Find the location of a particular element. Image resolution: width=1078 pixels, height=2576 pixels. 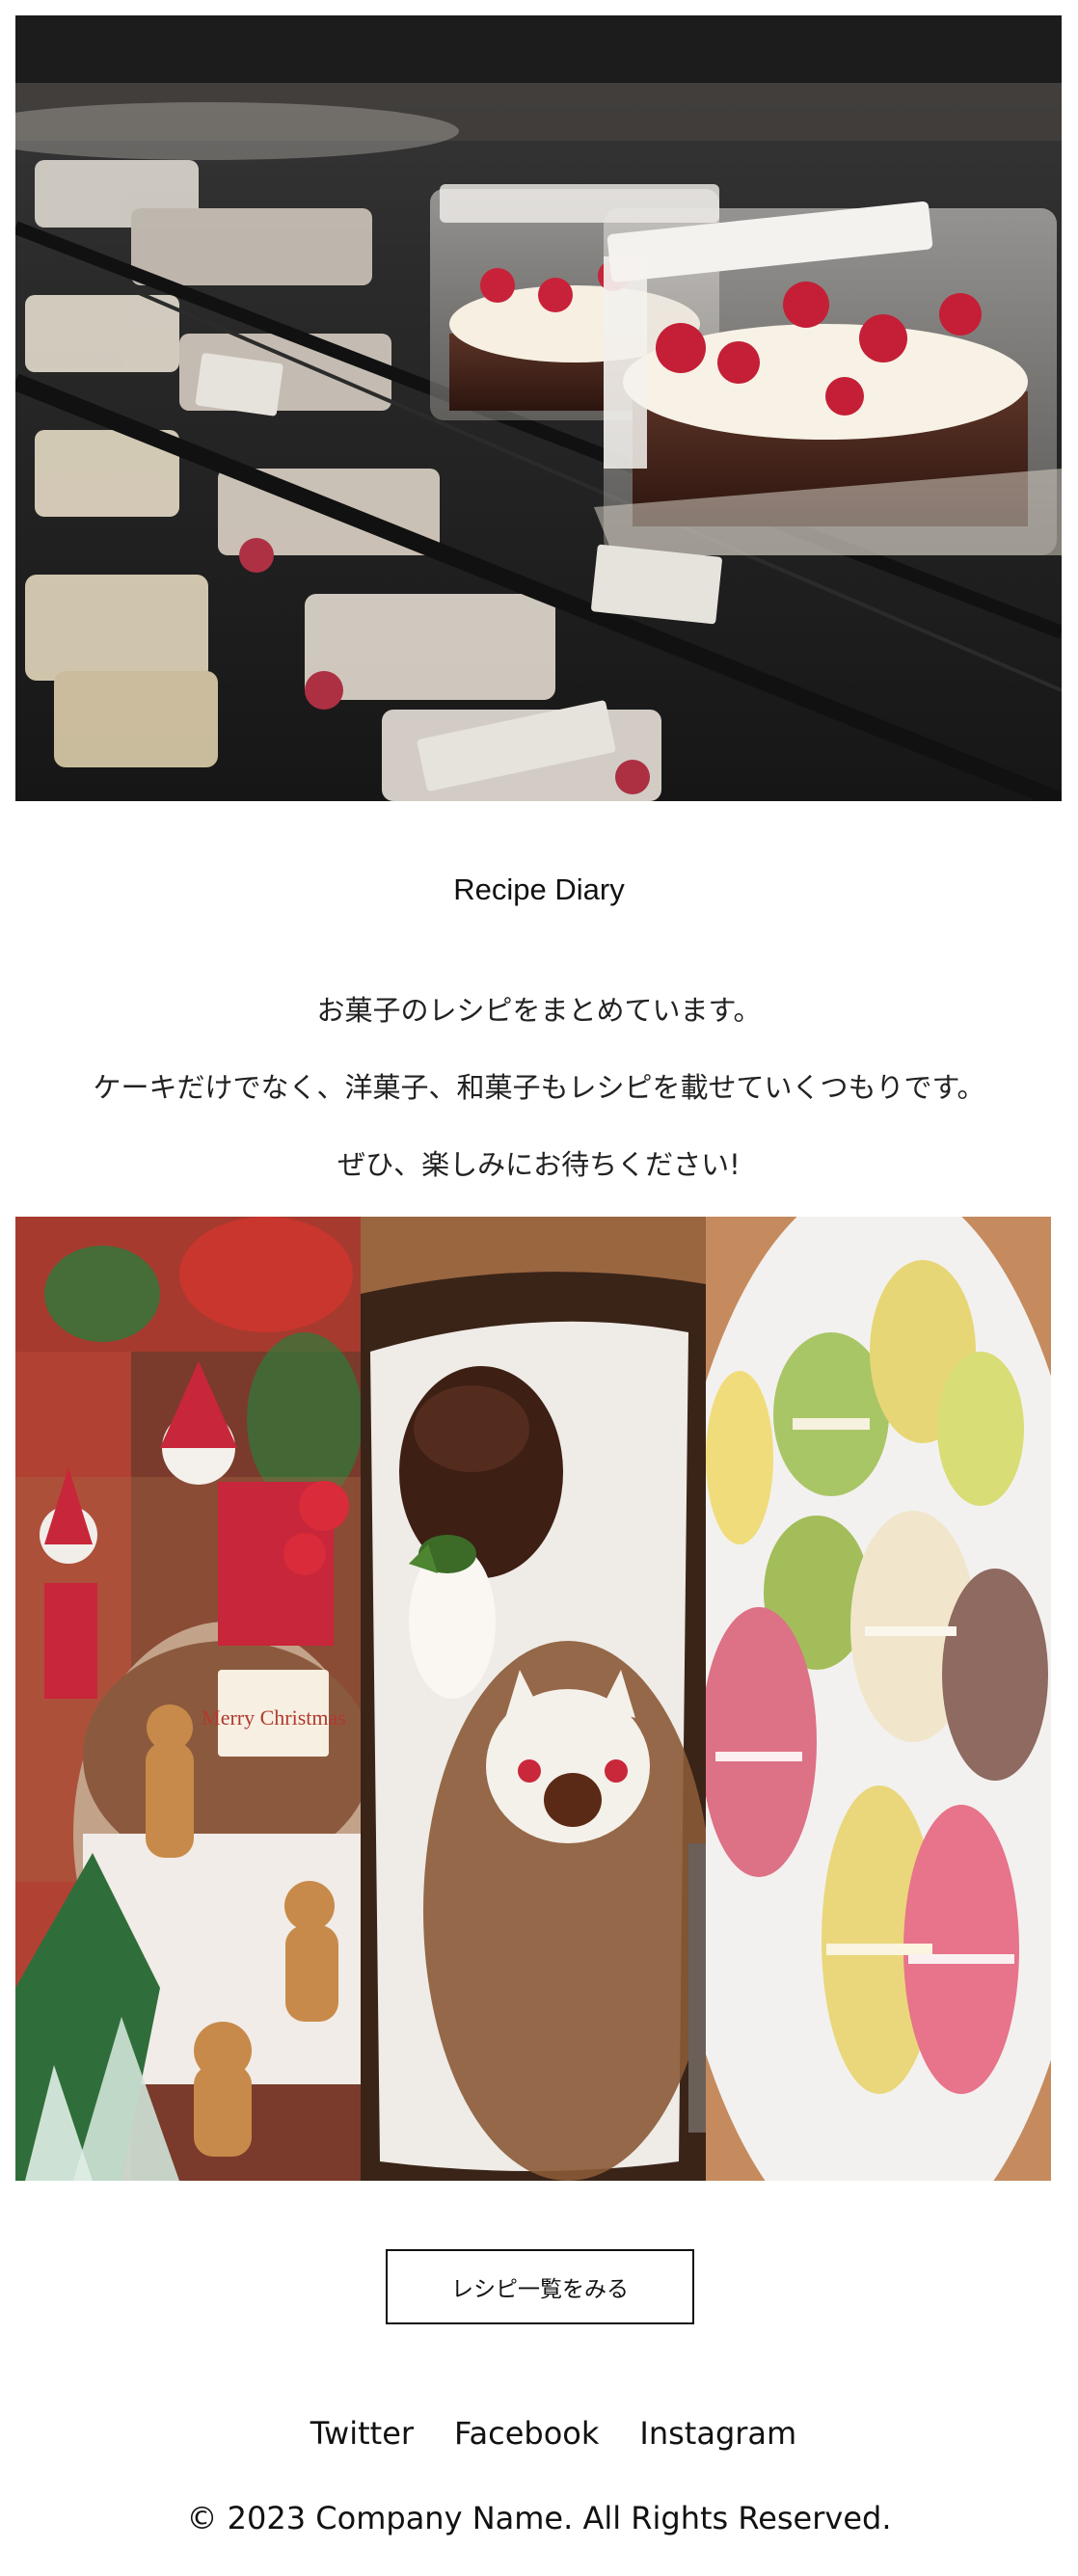

facebook-link: Facebook is located at coordinates (526, 2434).